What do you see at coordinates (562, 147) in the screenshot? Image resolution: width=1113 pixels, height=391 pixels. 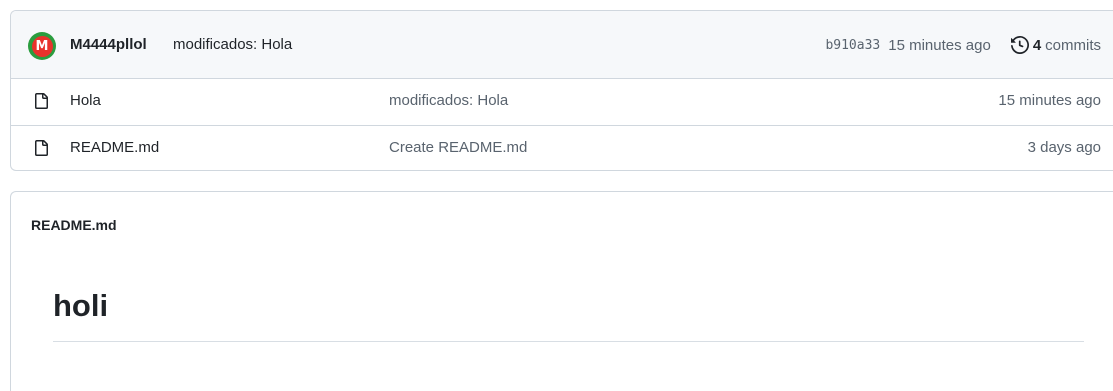 I see `file-row: README.md Create README.md 3 days ago` at bounding box center [562, 147].